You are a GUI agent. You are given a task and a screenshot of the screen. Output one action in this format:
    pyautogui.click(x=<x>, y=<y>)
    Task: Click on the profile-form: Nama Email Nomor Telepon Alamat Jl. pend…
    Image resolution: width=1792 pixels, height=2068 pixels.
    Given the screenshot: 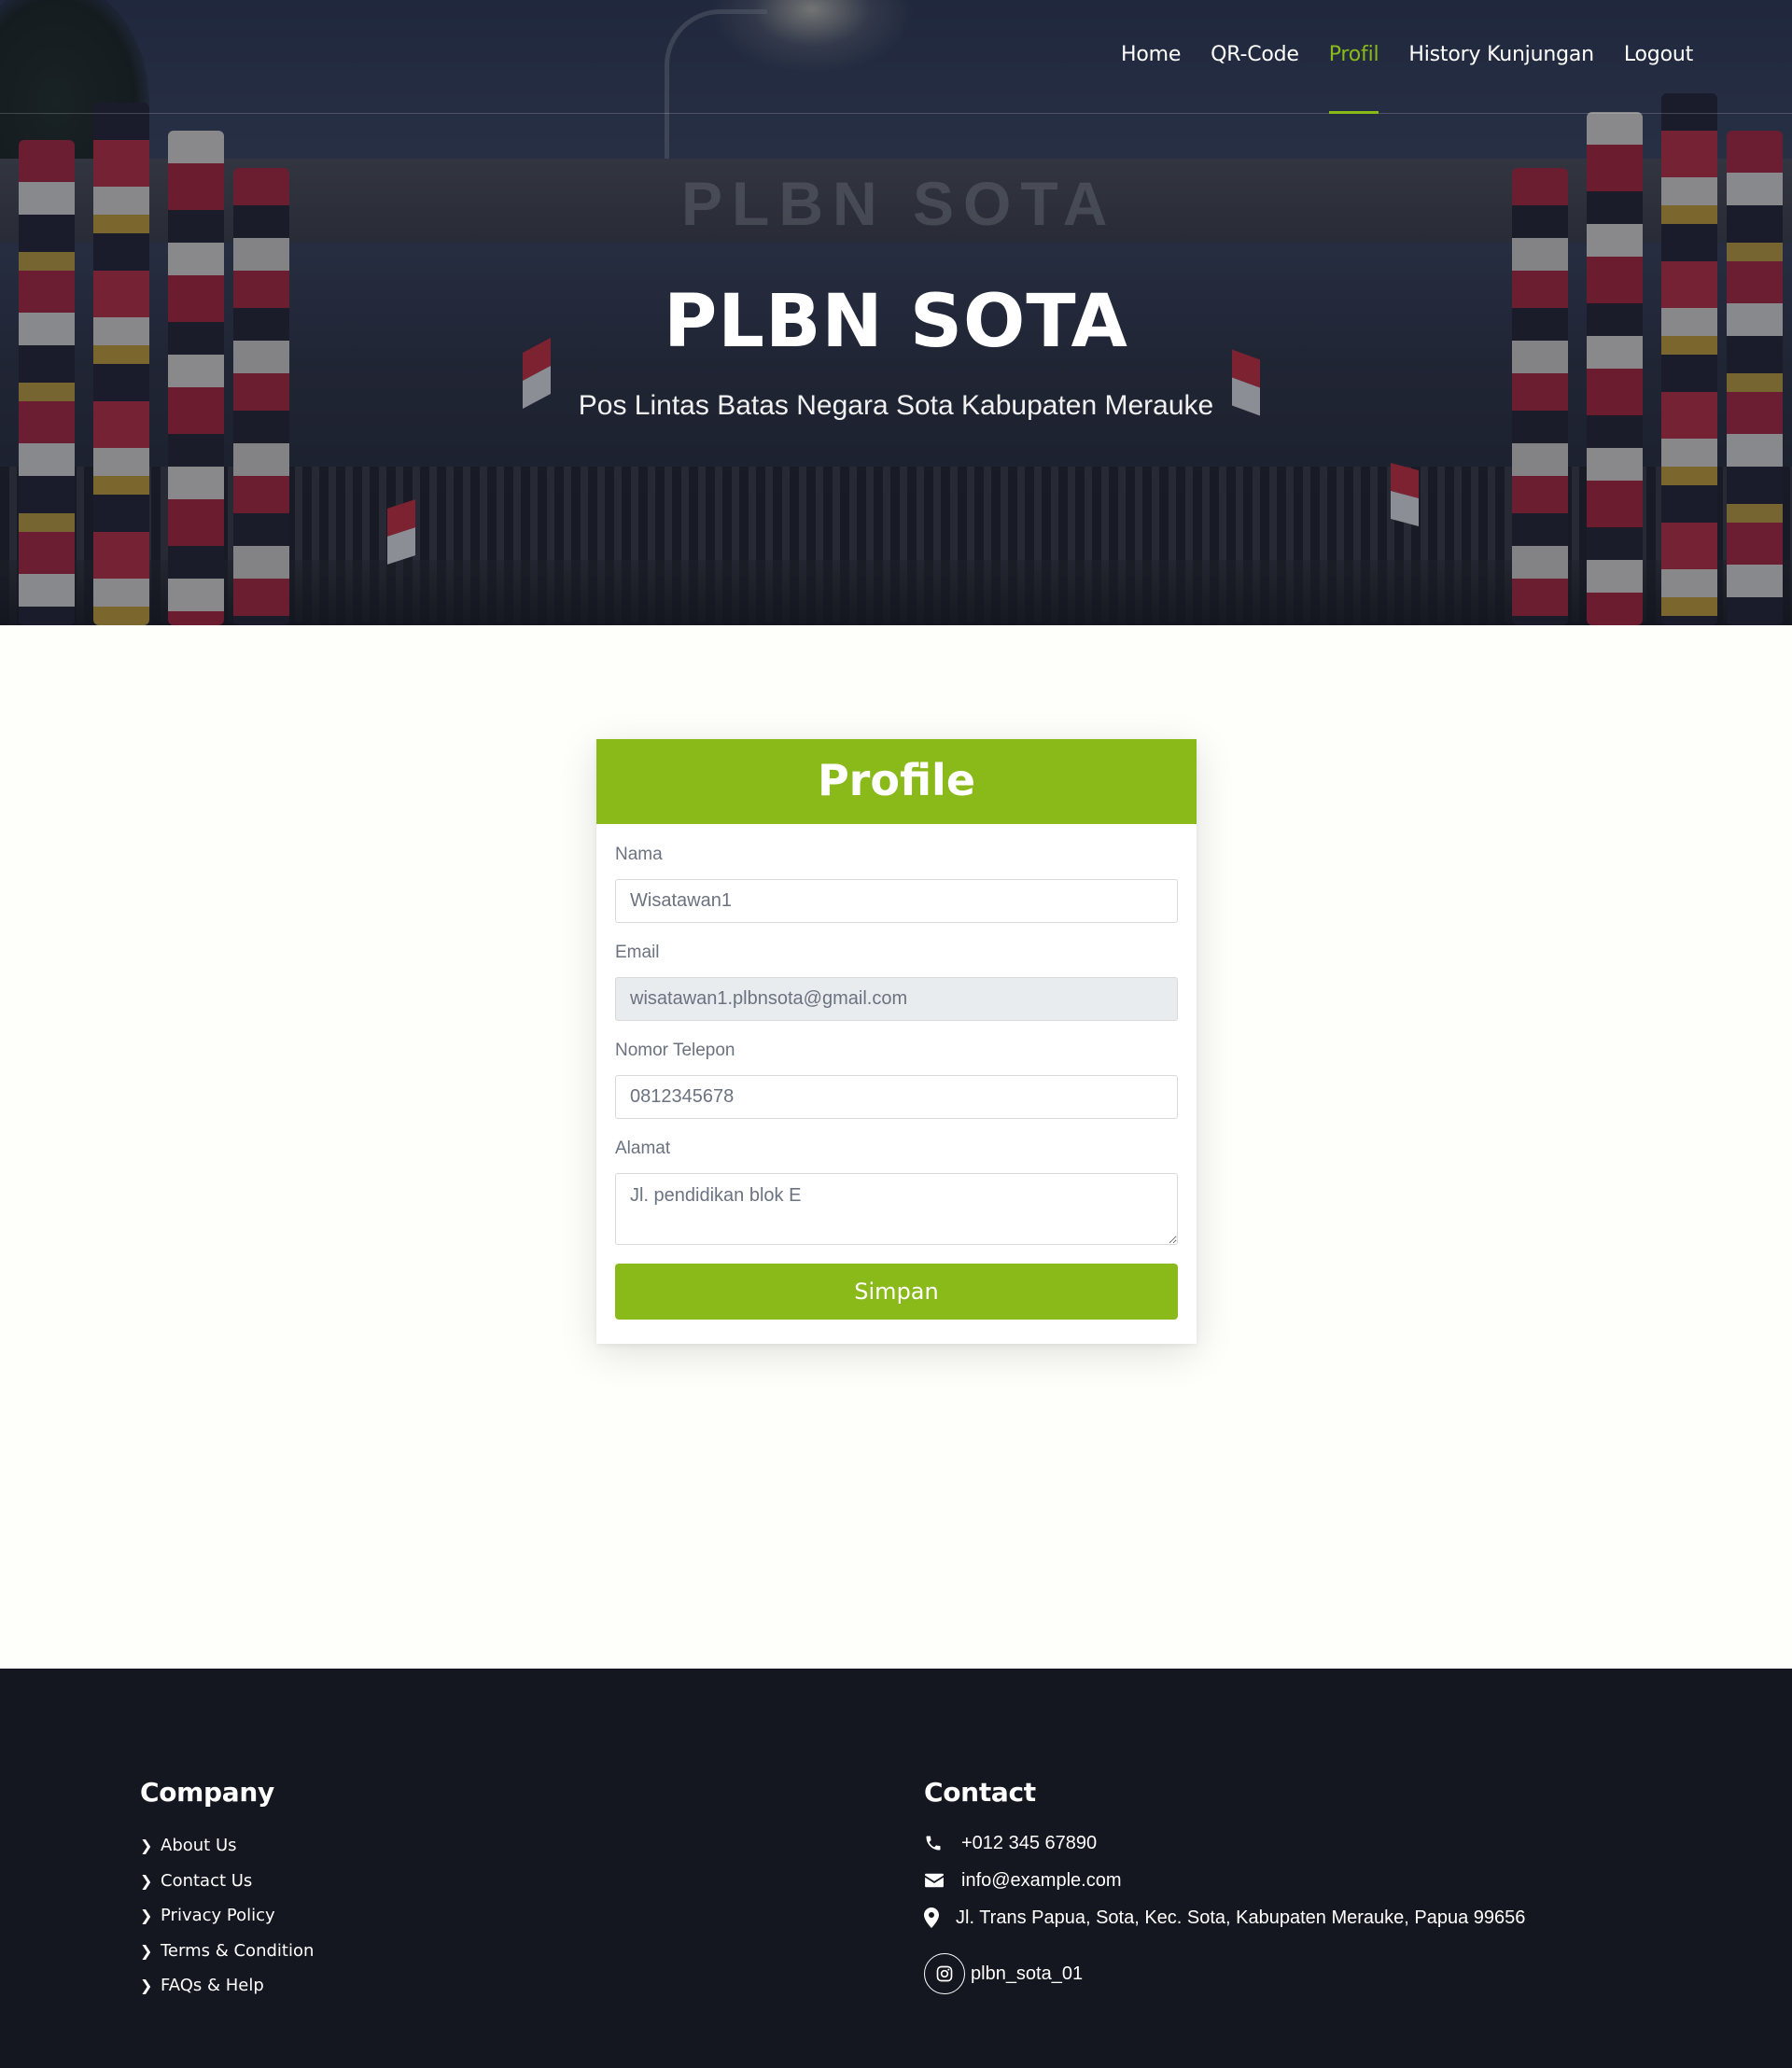 What is the action you would take?
    pyautogui.click(x=896, y=1072)
    